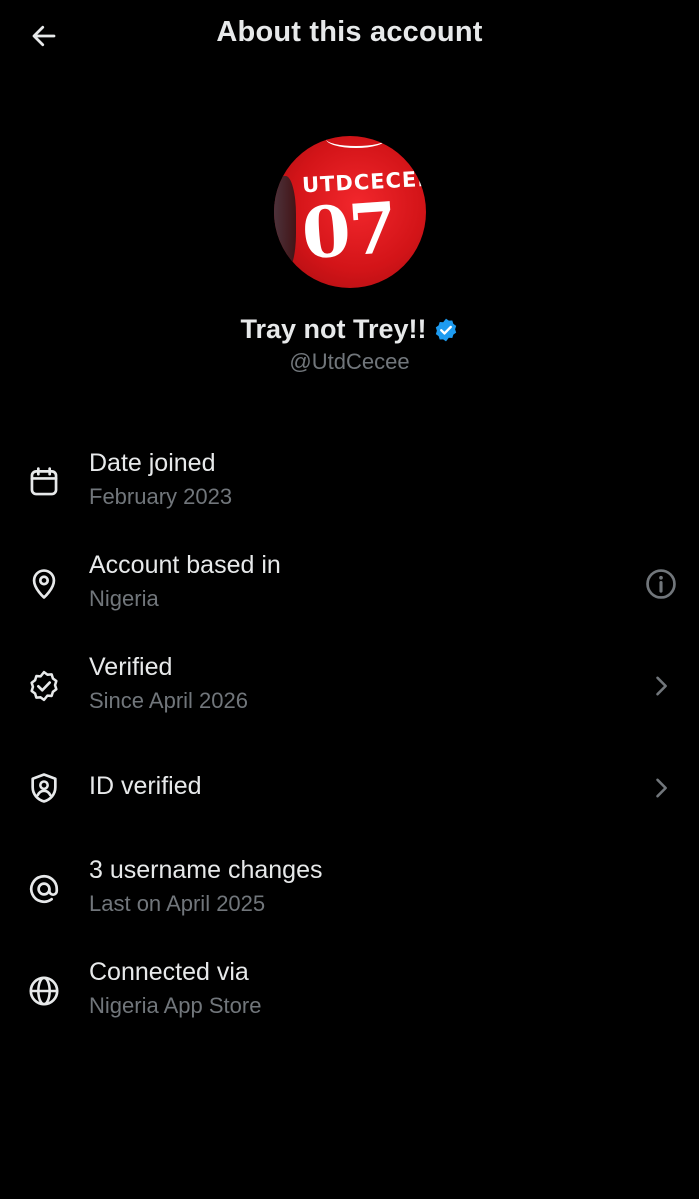 This screenshot has height=1199, width=699. Describe the element at coordinates (185, 565) in the screenshot. I see `row-label: Account based in` at that location.